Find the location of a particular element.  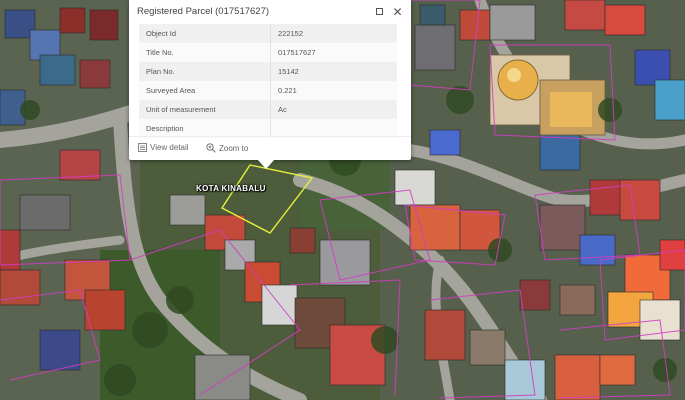

table-row: Title No. 017517627 is located at coordinates (268, 52).